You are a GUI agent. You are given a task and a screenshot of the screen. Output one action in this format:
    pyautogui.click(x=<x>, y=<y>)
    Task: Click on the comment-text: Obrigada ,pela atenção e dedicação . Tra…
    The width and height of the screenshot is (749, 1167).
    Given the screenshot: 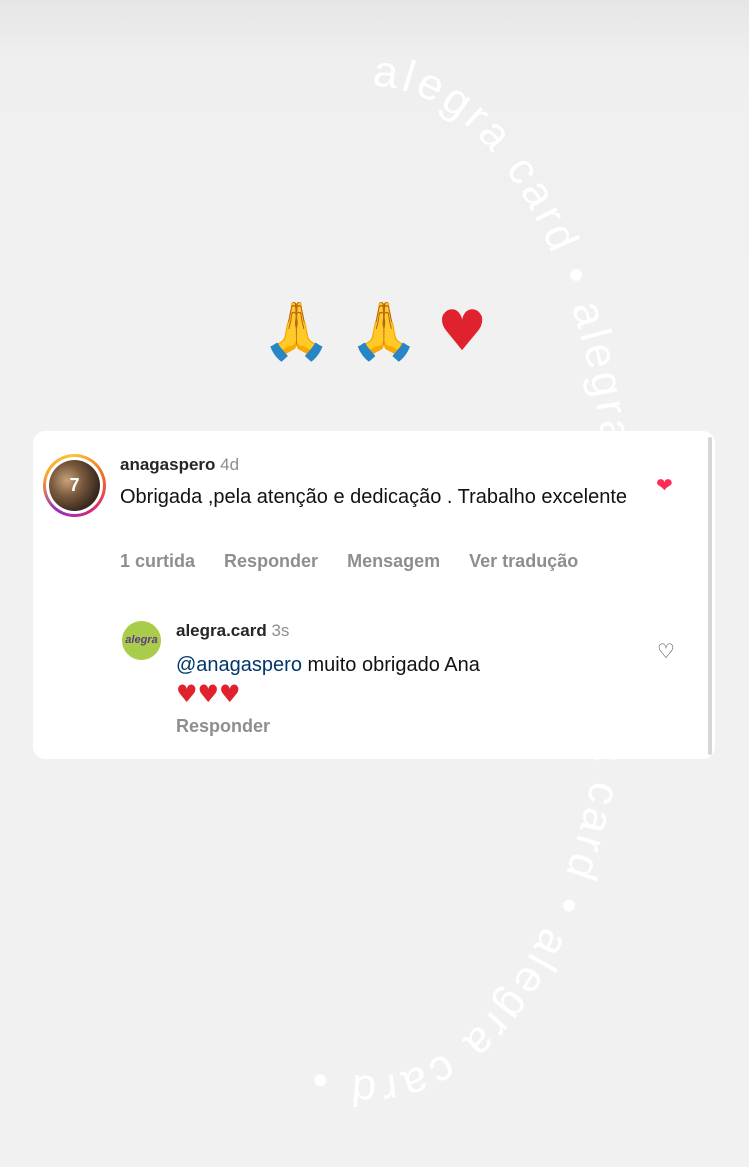 What is the action you would take?
    pyautogui.click(x=374, y=497)
    